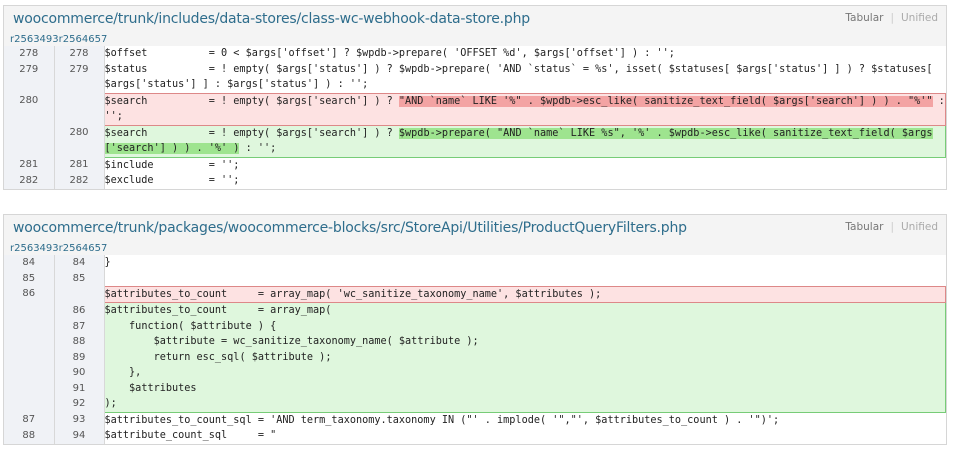 The width and height of the screenshot is (953, 456). Describe the element at coordinates (525, 278) in the screenshot. I see `code-line` at that location.